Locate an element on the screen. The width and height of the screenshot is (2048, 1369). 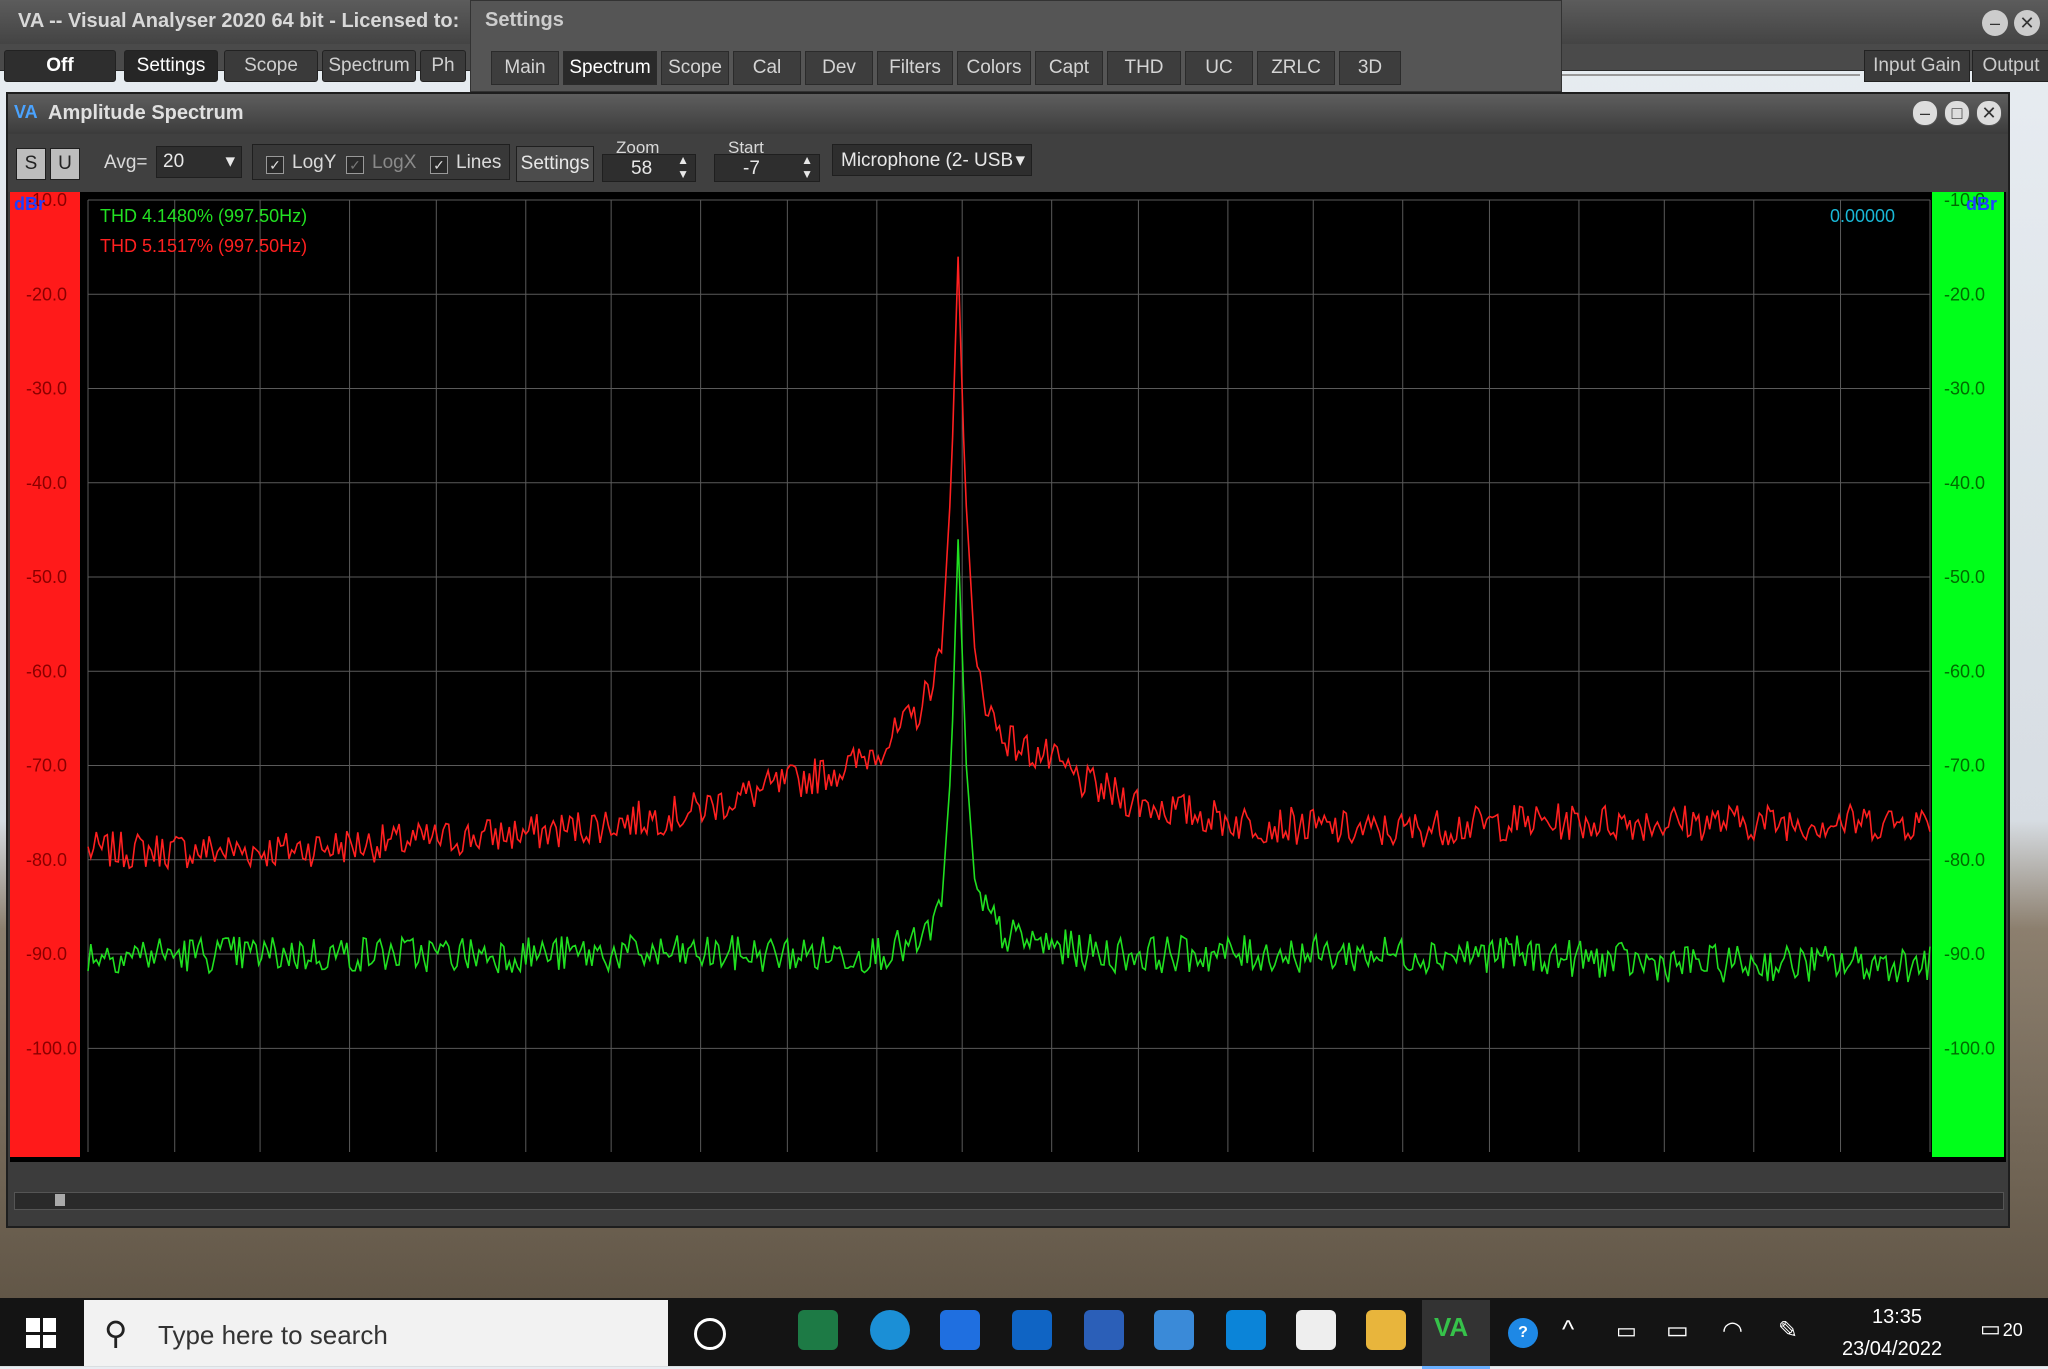
left-y-tick-label: -90.0 is located at coordinates (46, 954).